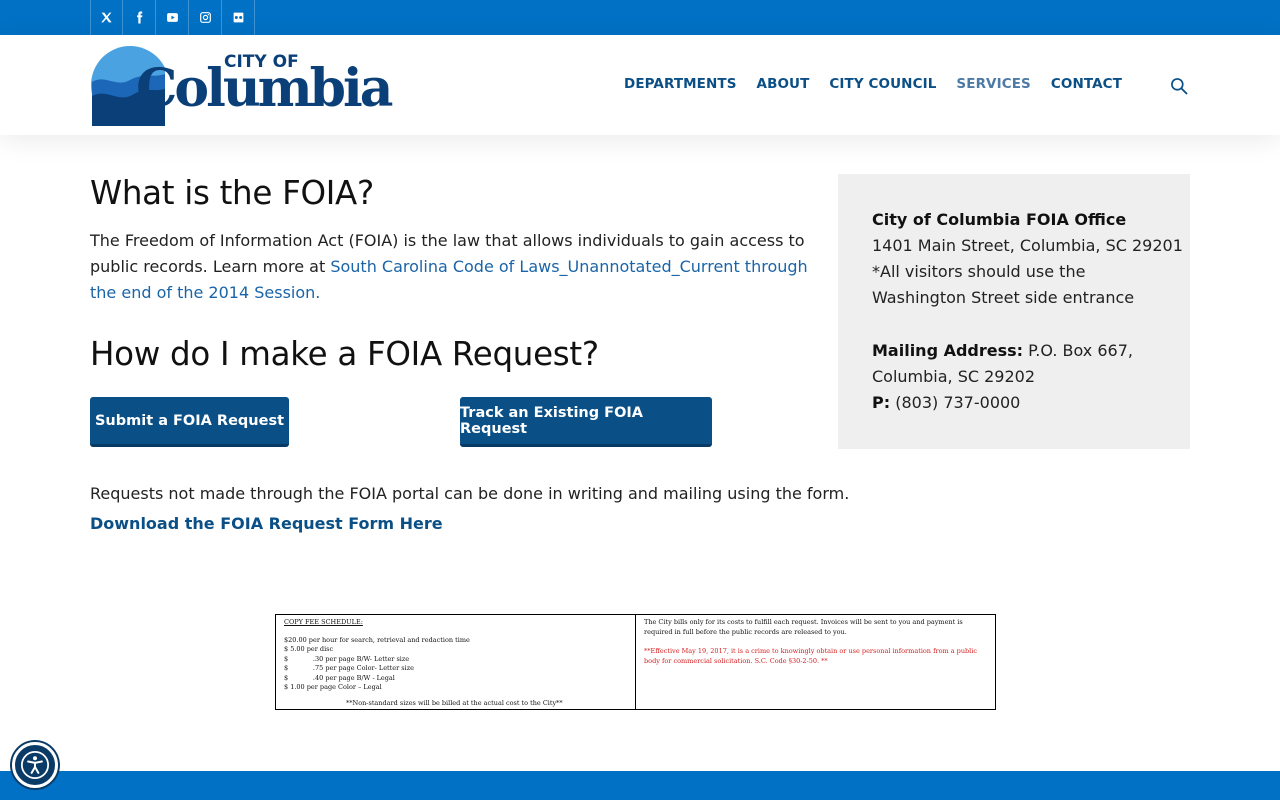 Image resolution: width=1280 pixels, height=800 pixels. I want to click on mailing-address: Mailing Address: P.O. Box 667,, so click(1031, 351).